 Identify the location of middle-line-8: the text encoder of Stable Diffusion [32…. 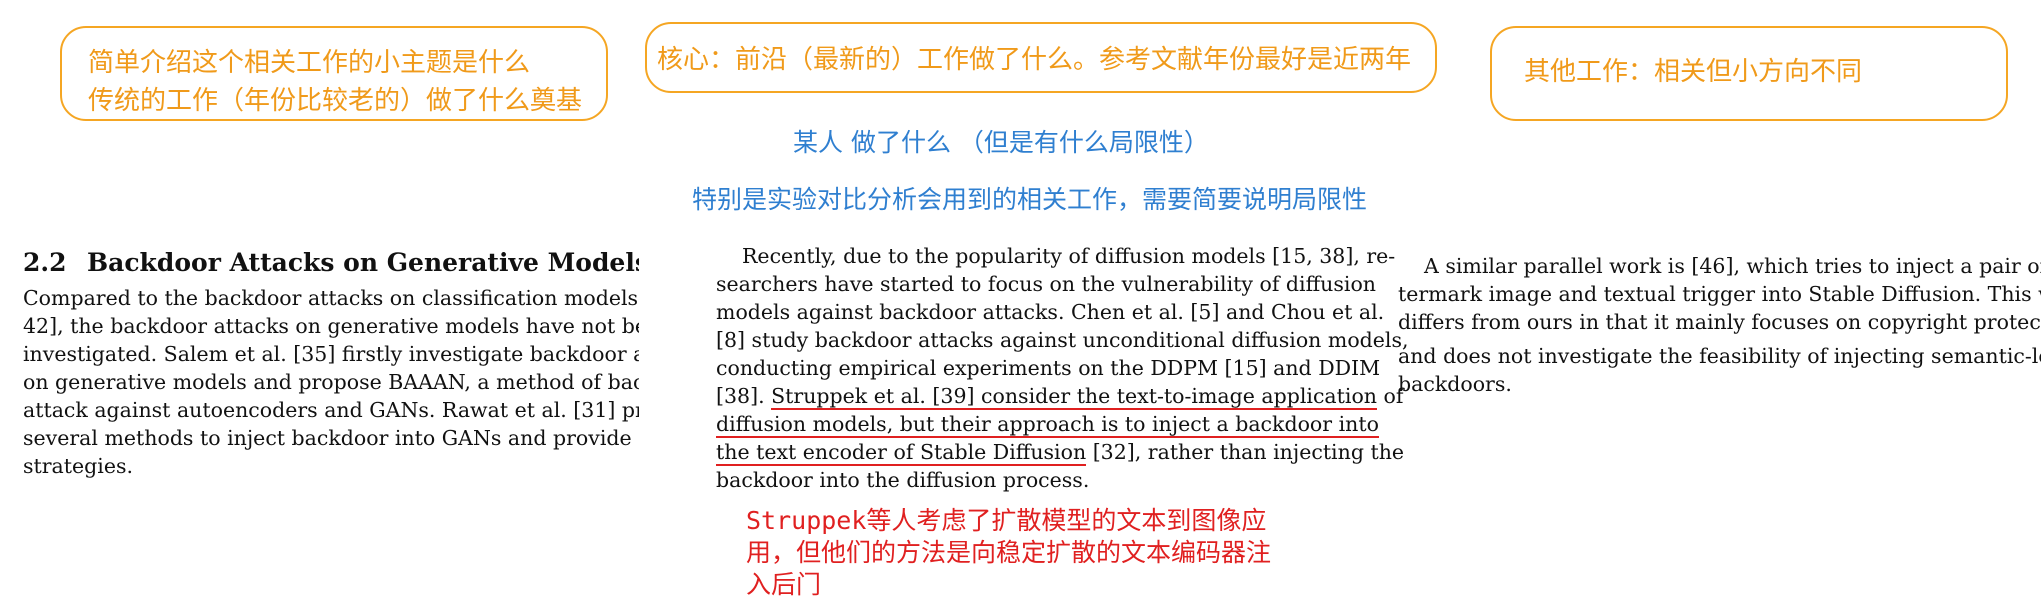
(1060, 452).